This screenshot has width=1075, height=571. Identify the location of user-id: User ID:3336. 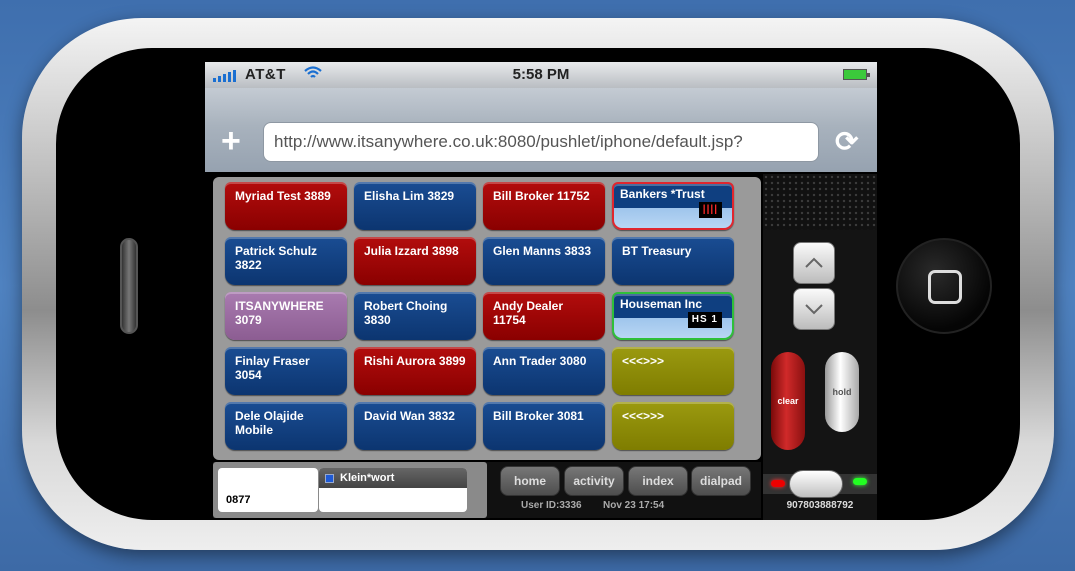
(551, 505).